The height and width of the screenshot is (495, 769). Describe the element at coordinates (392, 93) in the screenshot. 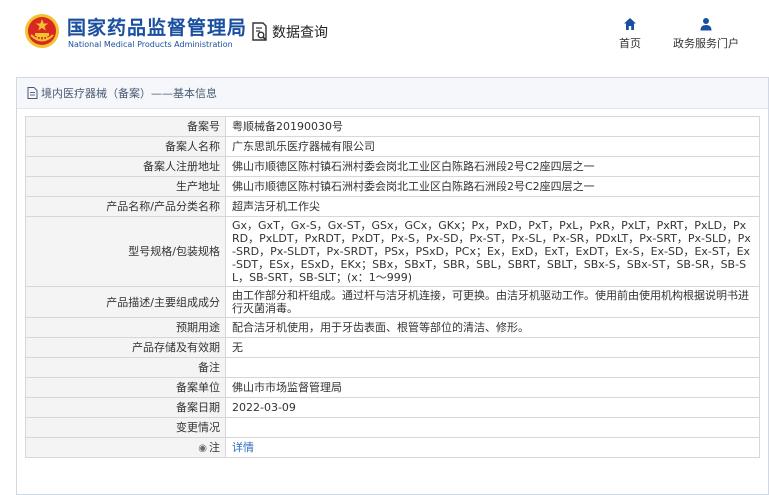

I see `panel-title-bar: 境内医疗器械（备案）——基本信息` at that location.